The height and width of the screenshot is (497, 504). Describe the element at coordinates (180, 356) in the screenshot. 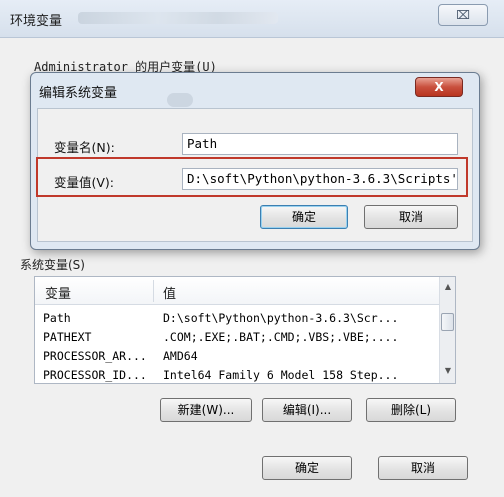

I see `row-value: AMD64` at that location.